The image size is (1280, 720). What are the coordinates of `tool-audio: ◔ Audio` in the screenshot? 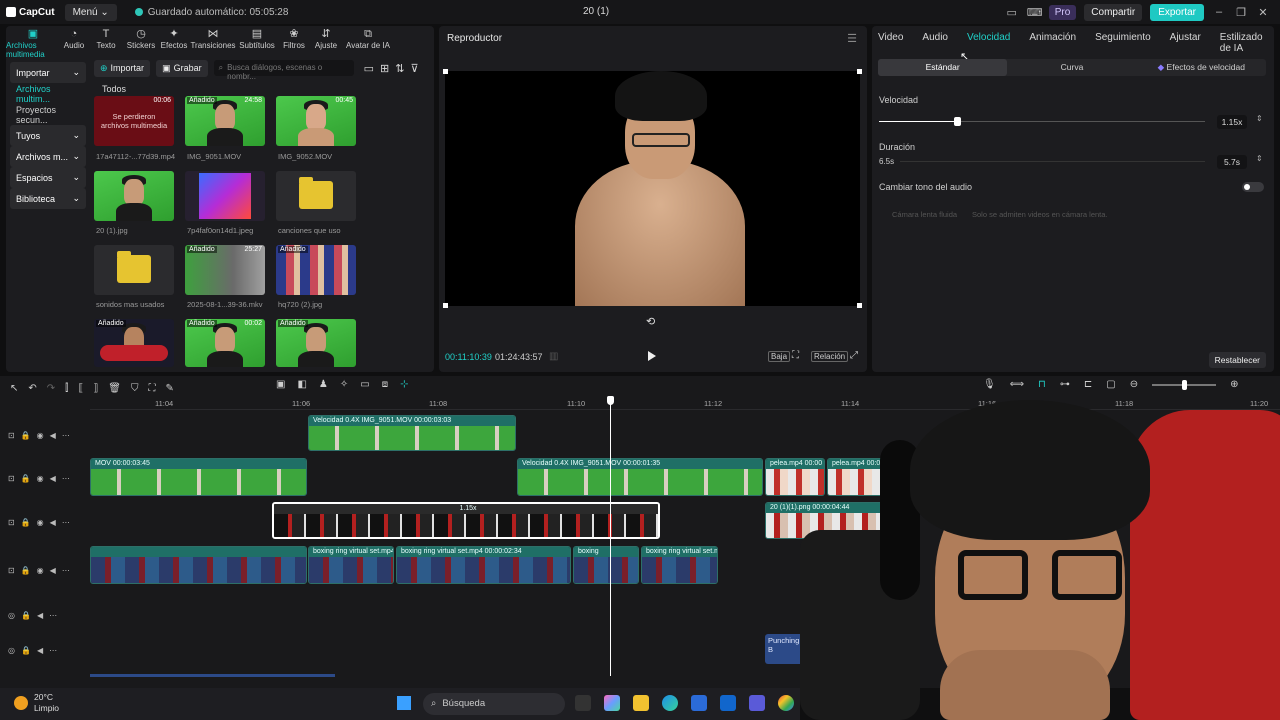 It's located at (74, 41).